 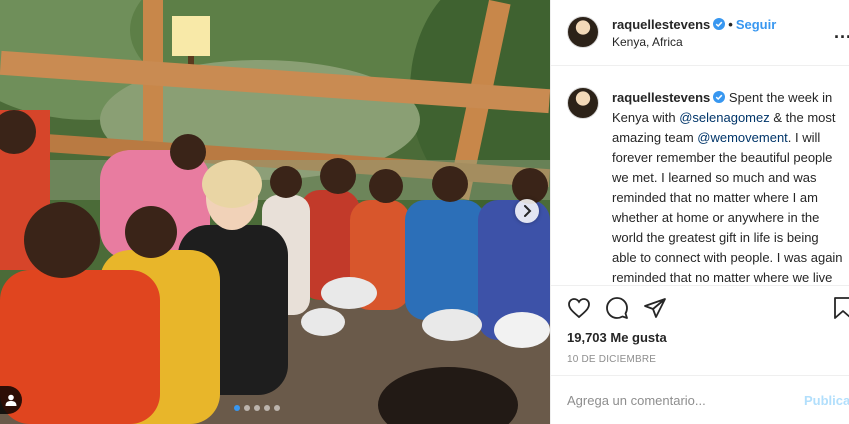 I want to click on comment-input, so click(x=677, y=400).